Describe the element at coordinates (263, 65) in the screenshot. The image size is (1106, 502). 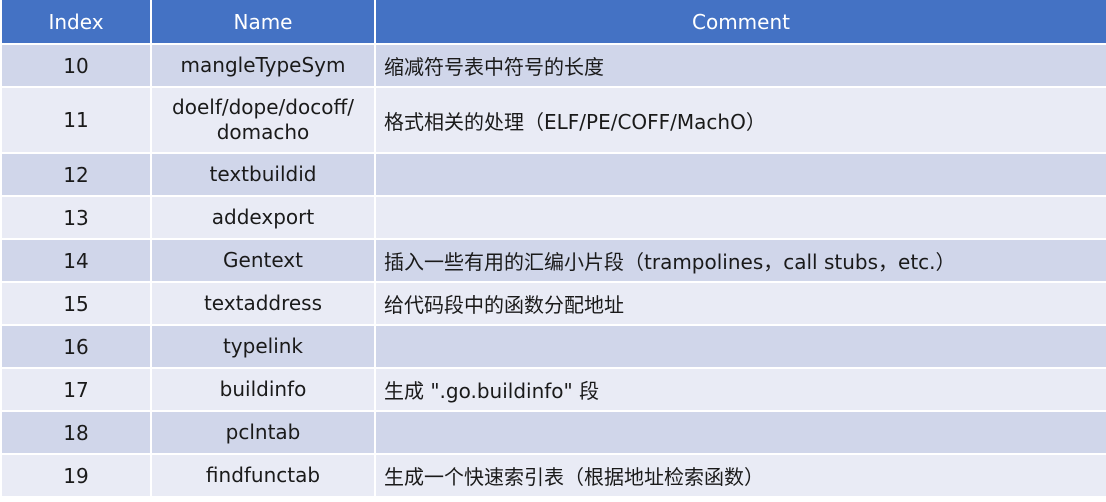
I see `name-cell: mangleTypeSym` at that location.